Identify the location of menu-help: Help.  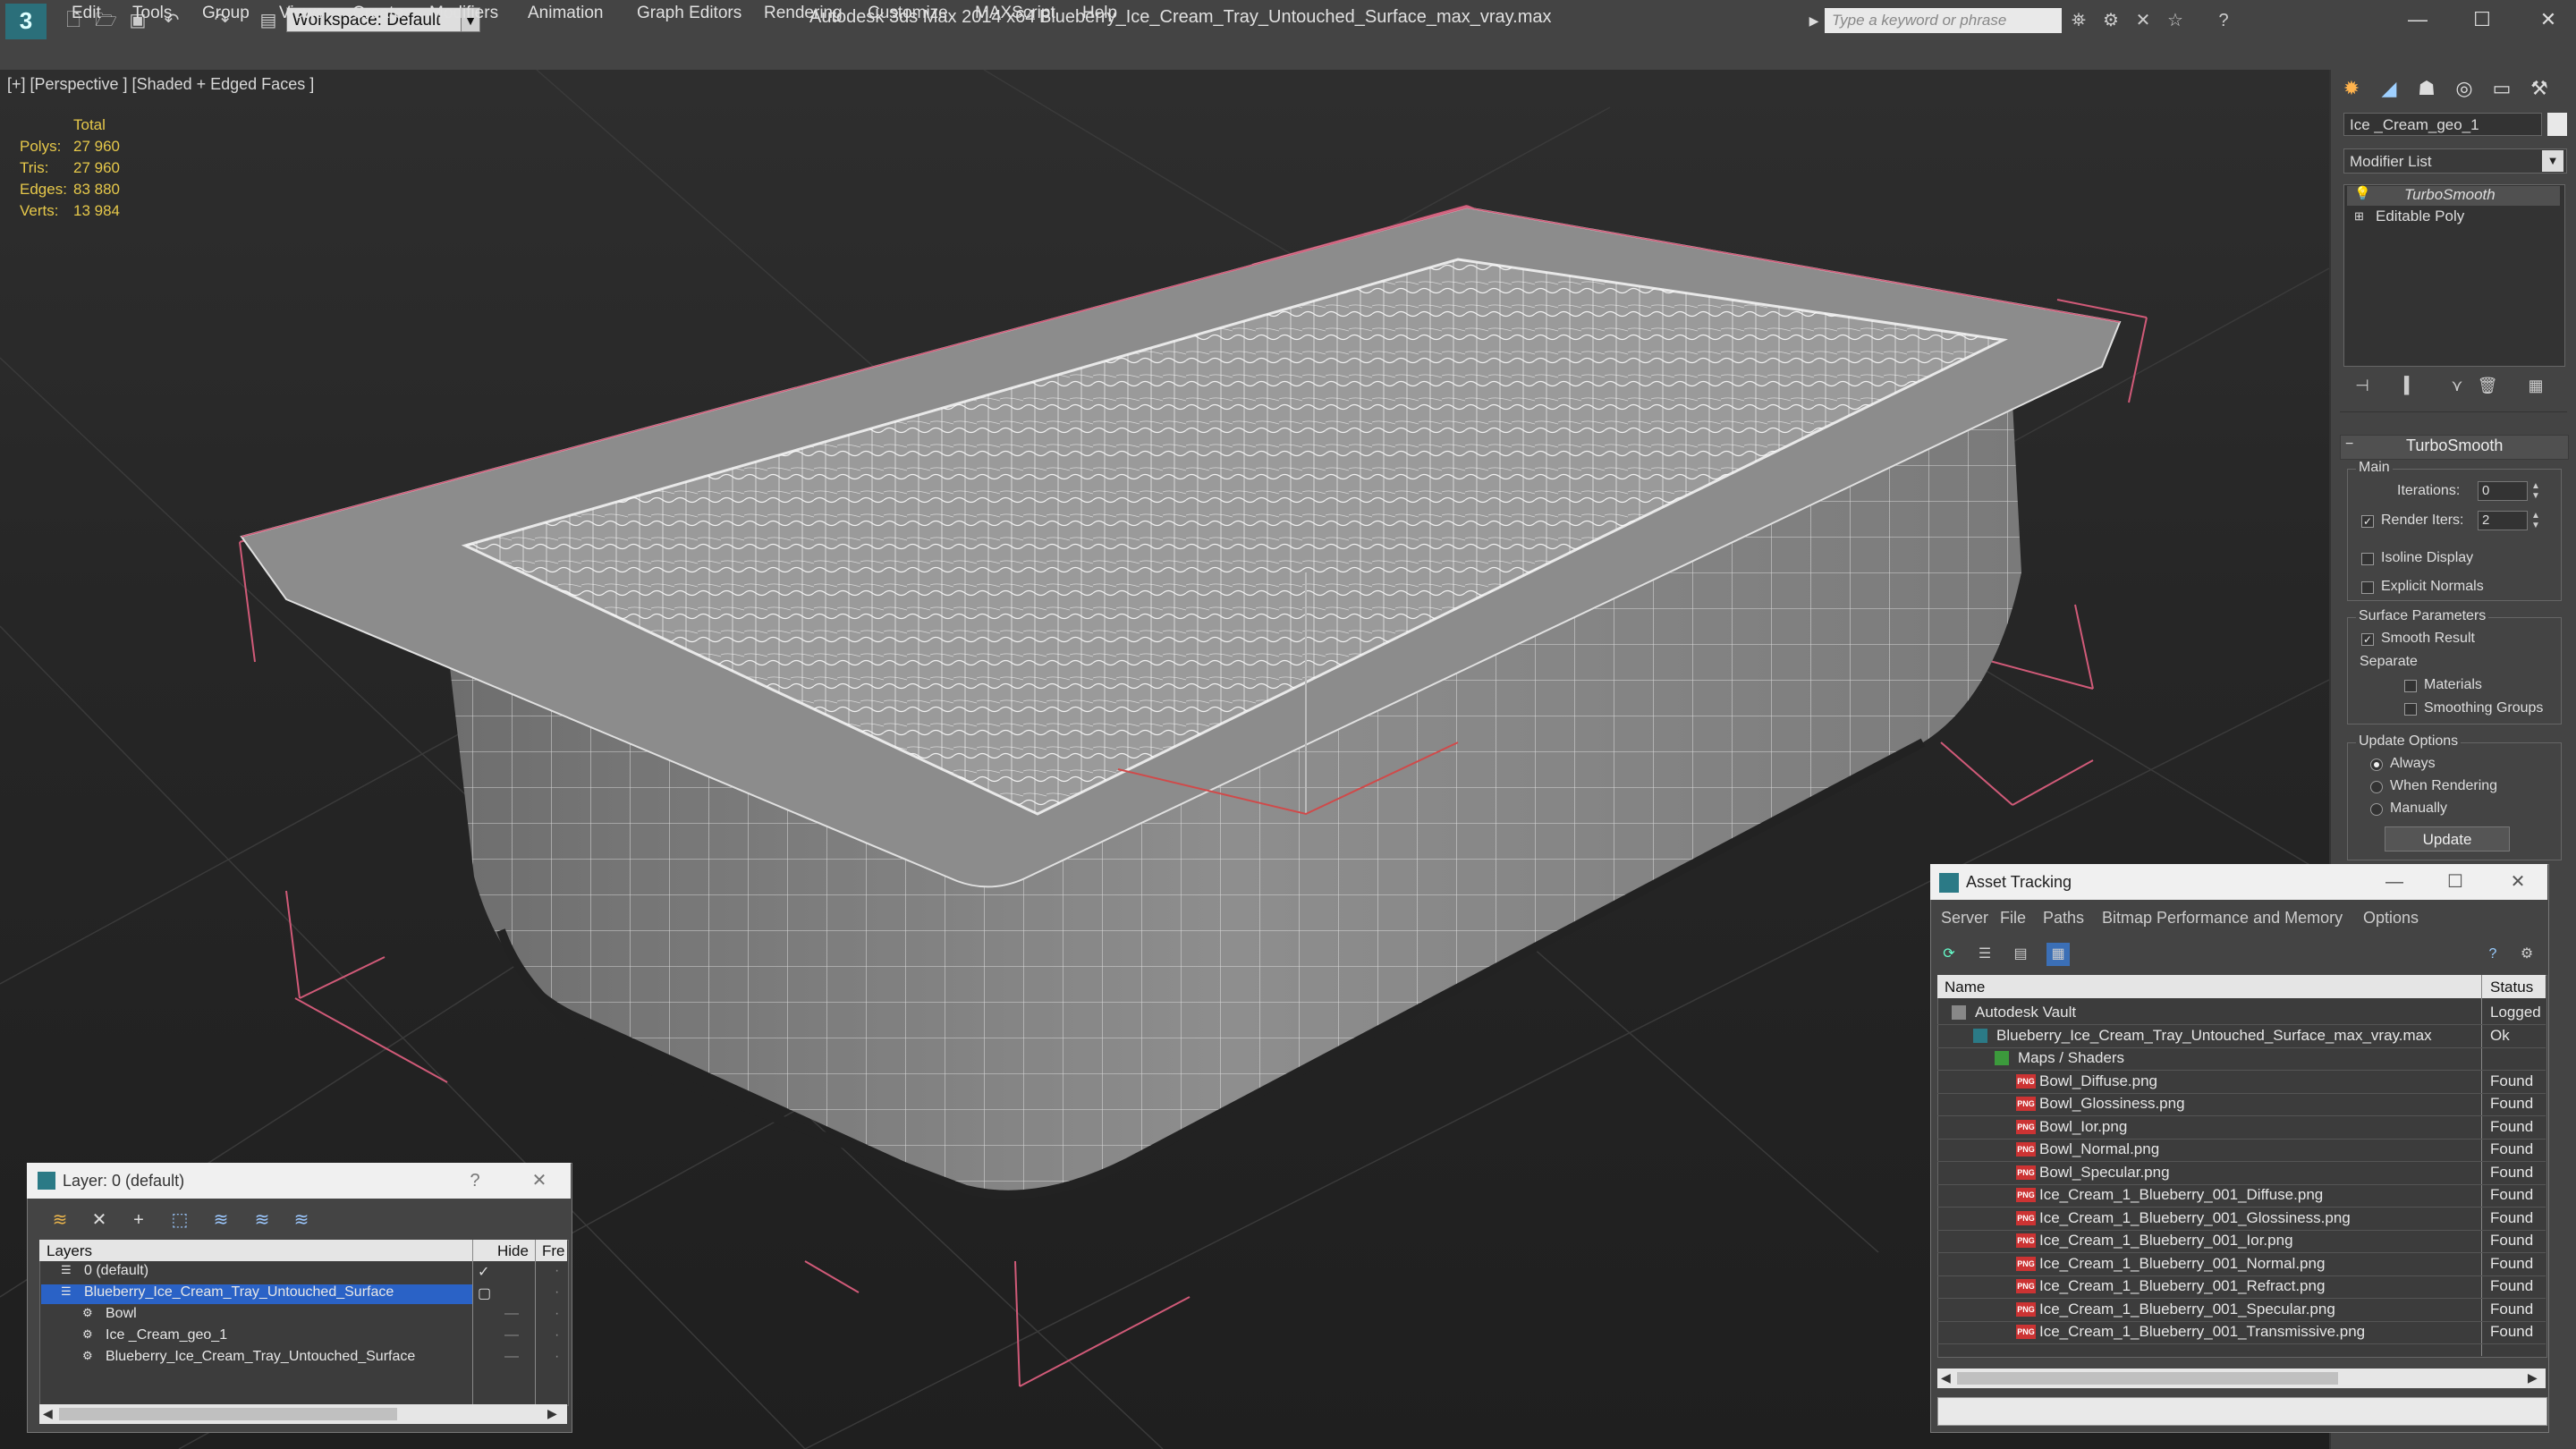
(1099, 13).